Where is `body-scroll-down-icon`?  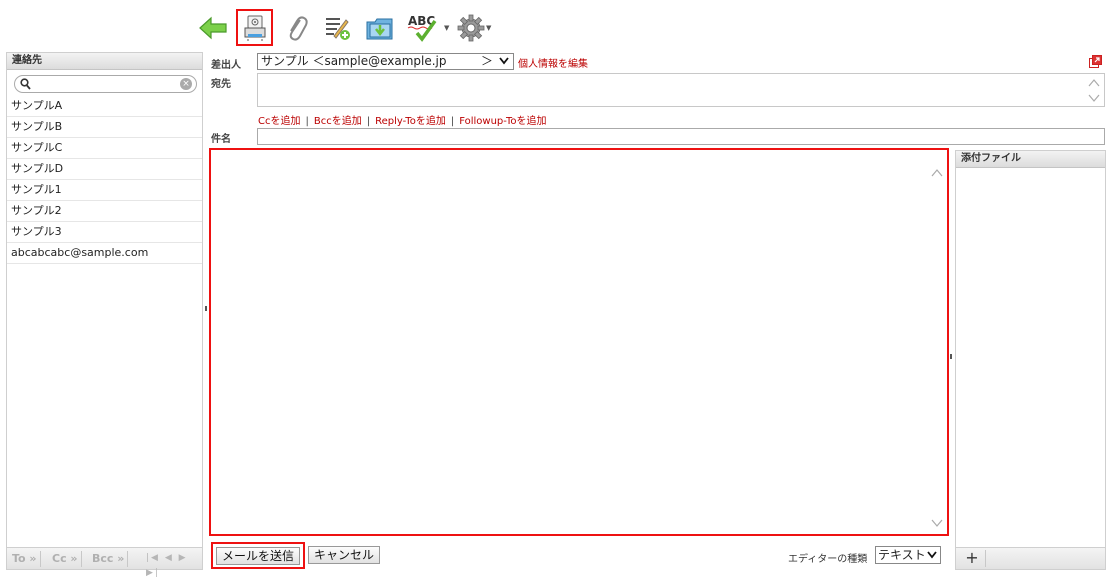
body-scroll-down-icon is located at coordinates (937, 523).